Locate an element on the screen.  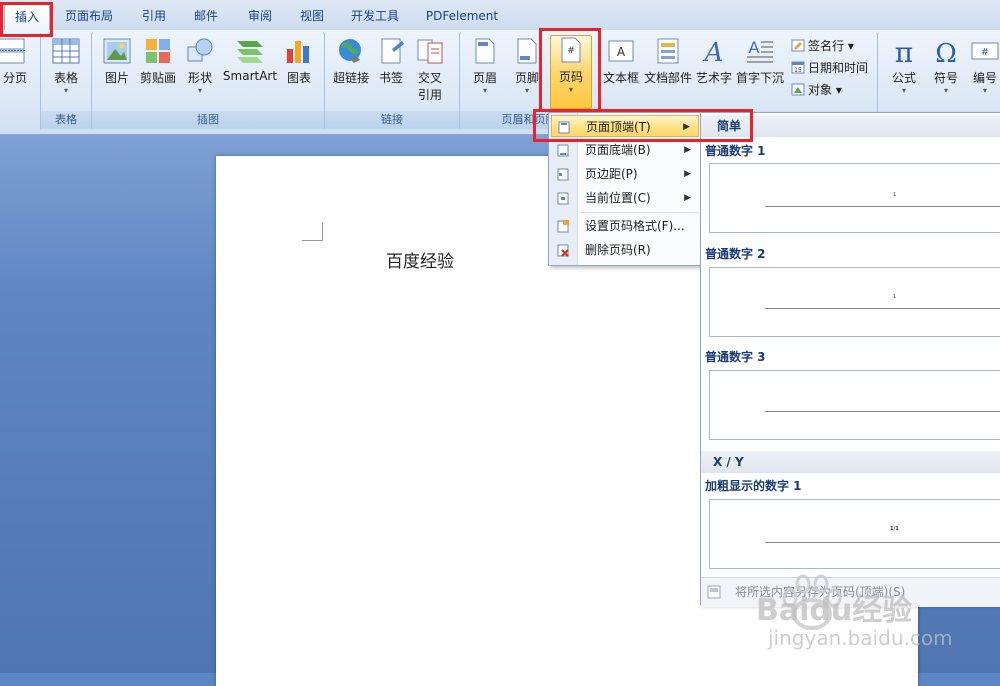
smartart-button: SmartArt is located at coordinates (250, 60).